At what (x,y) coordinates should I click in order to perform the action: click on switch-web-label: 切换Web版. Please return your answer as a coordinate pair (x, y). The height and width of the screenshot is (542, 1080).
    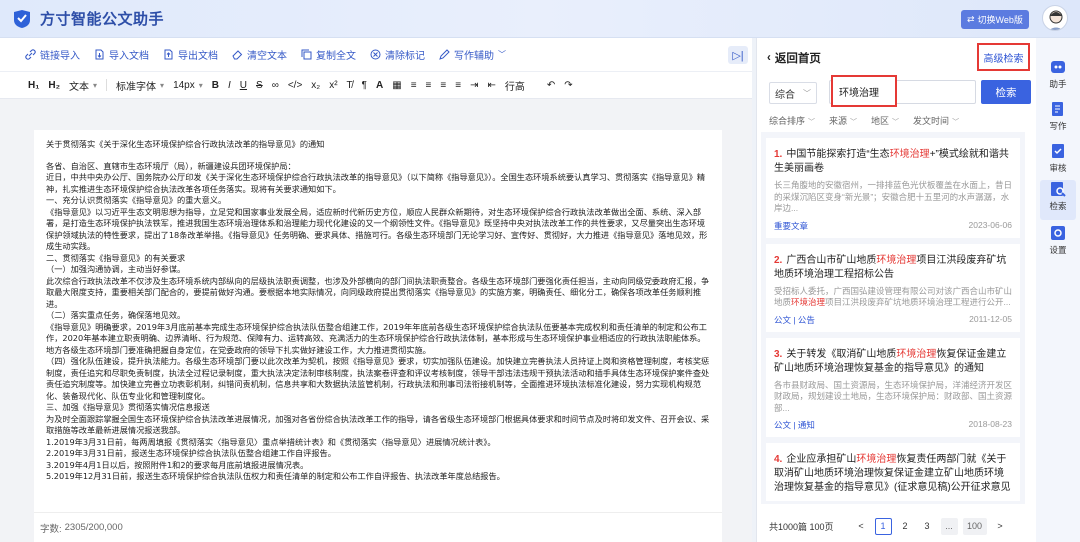
    Looking at the image, I should click on (1000, 20).